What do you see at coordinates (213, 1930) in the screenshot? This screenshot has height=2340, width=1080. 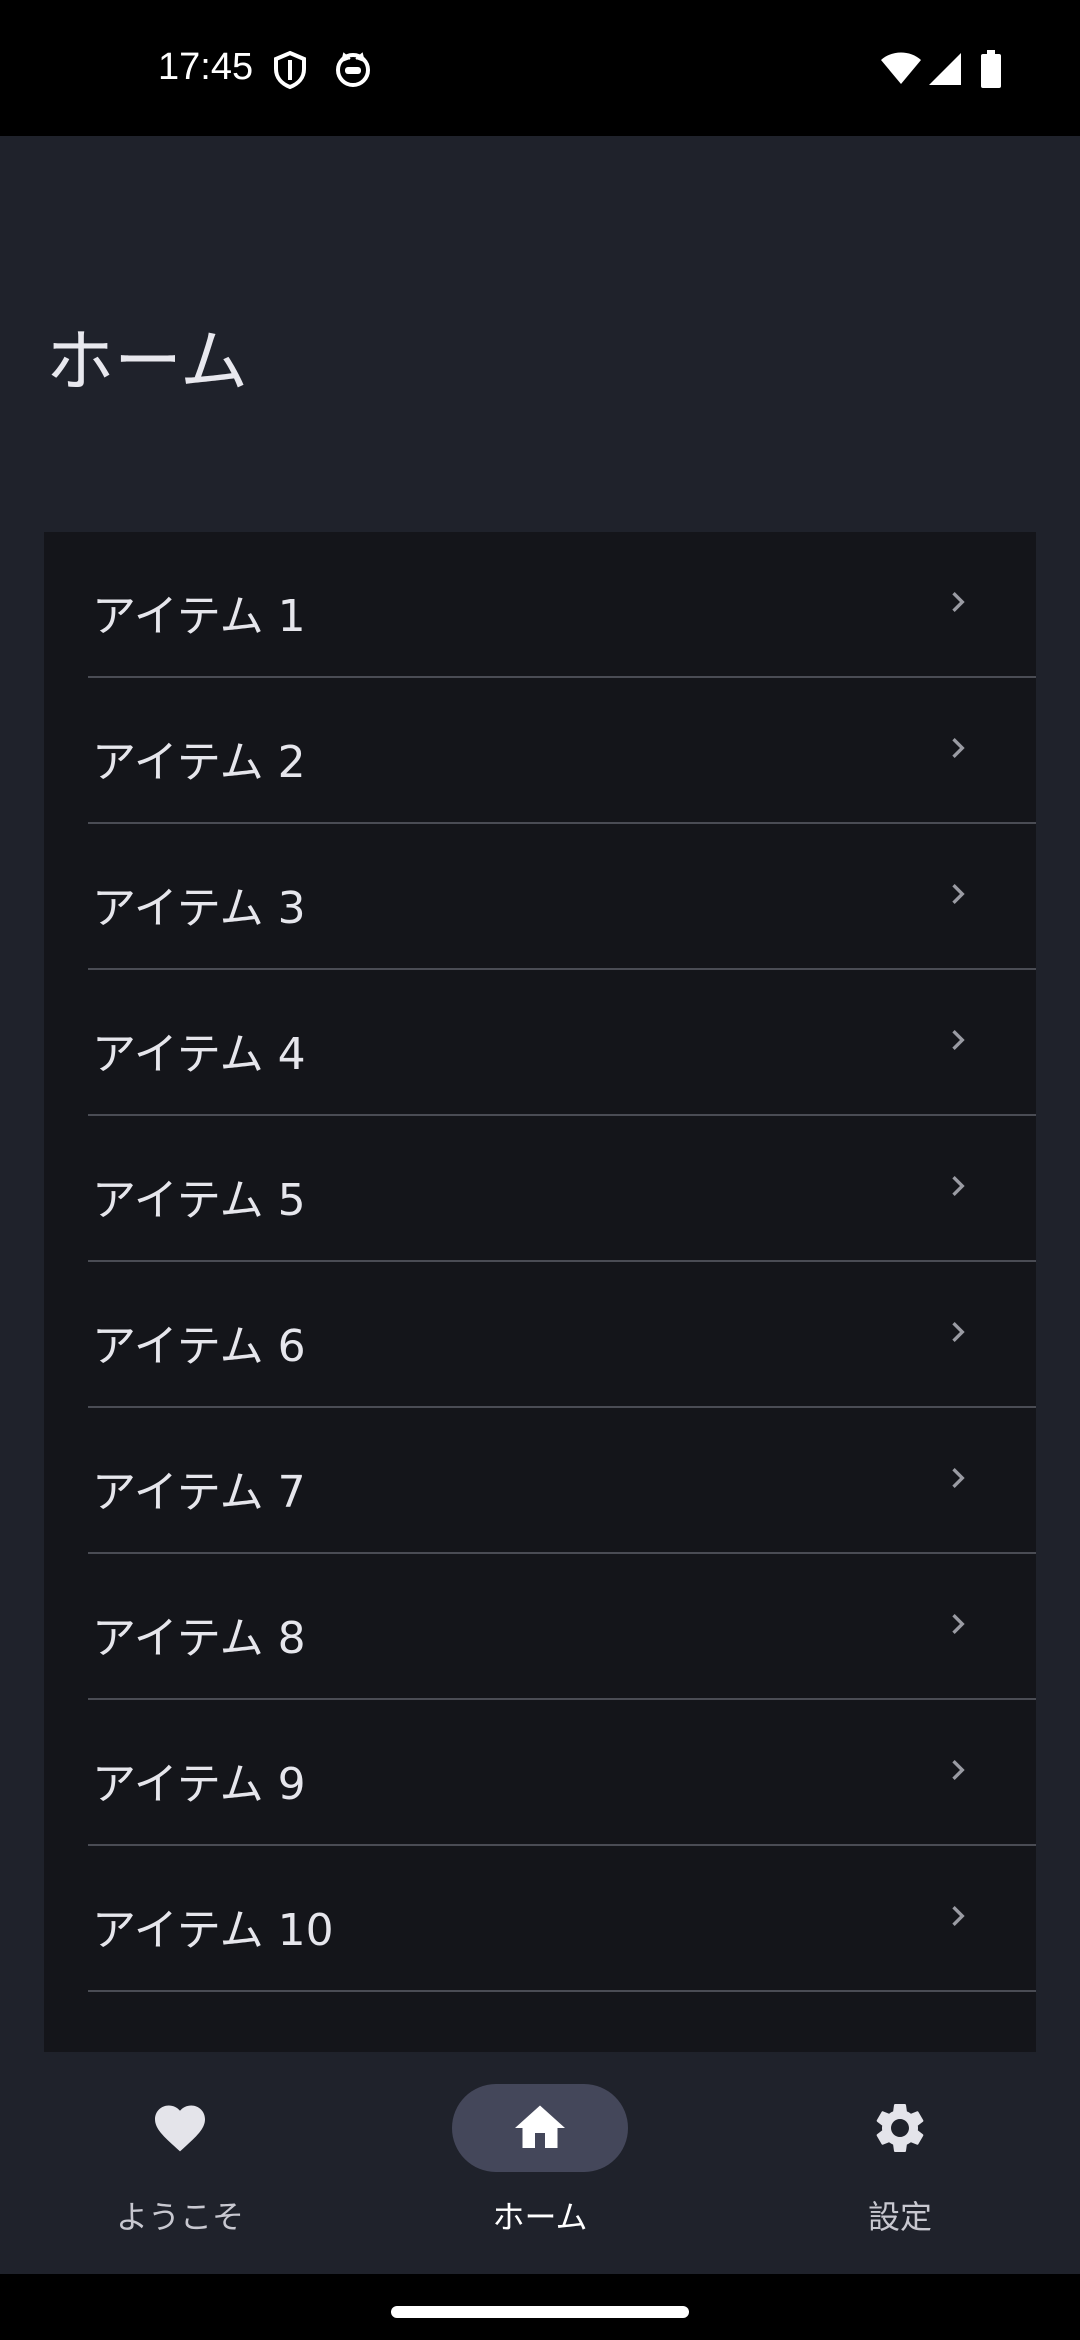 I see `list-item-label: アイテム 10` at bounding box center [213, 1930].